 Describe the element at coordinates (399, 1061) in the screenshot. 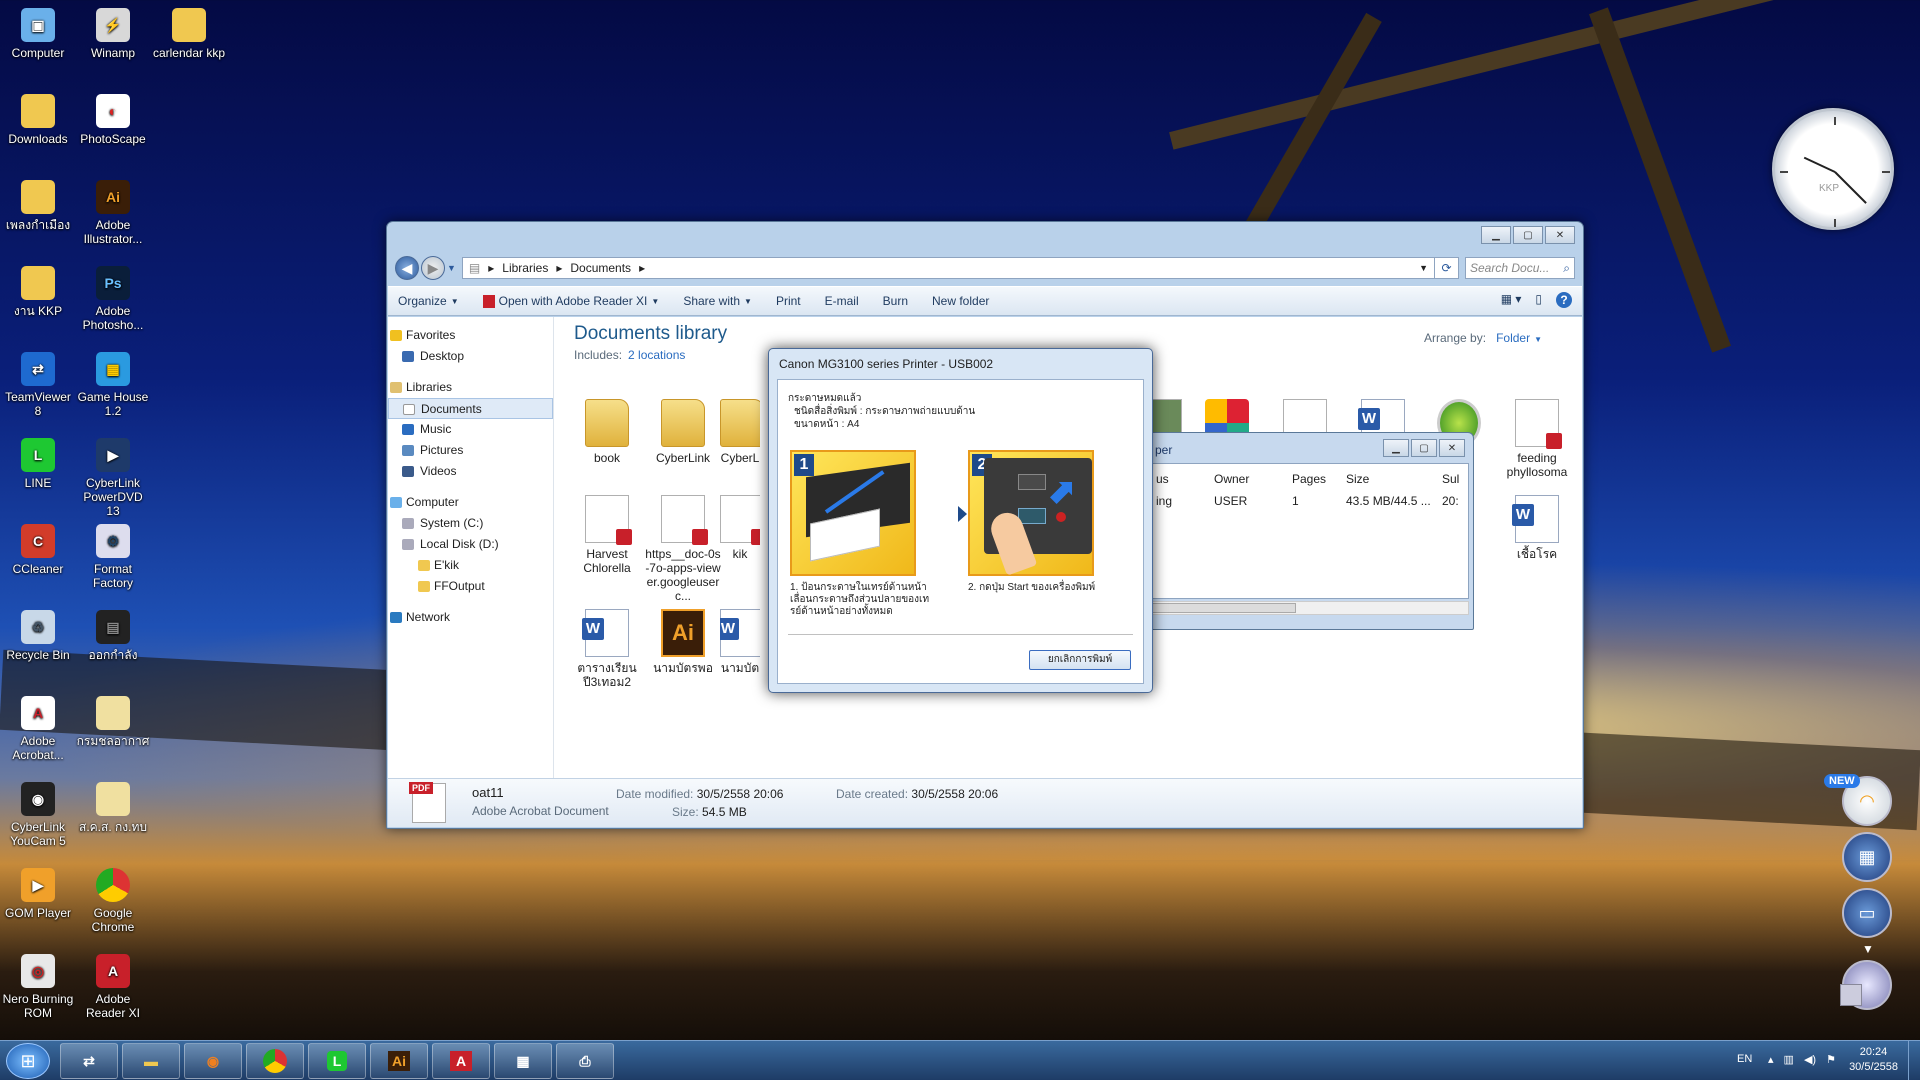

I see `taskbar-illustrator: Ai` at that location.